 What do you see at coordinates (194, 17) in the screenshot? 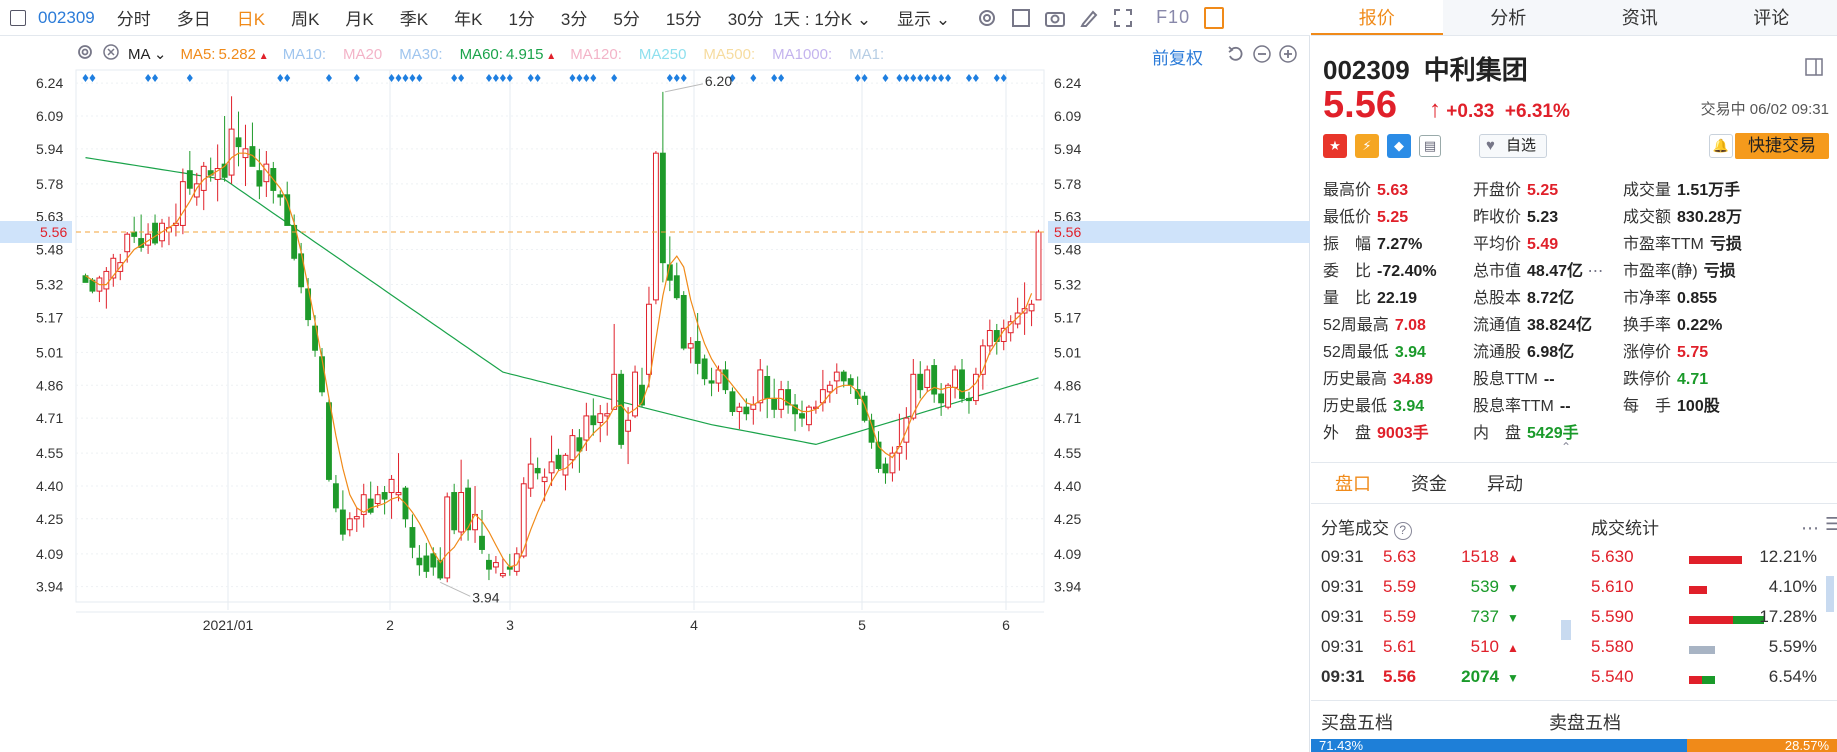
I see `period-tab-1: 多日` at bounding box center [194, 17].